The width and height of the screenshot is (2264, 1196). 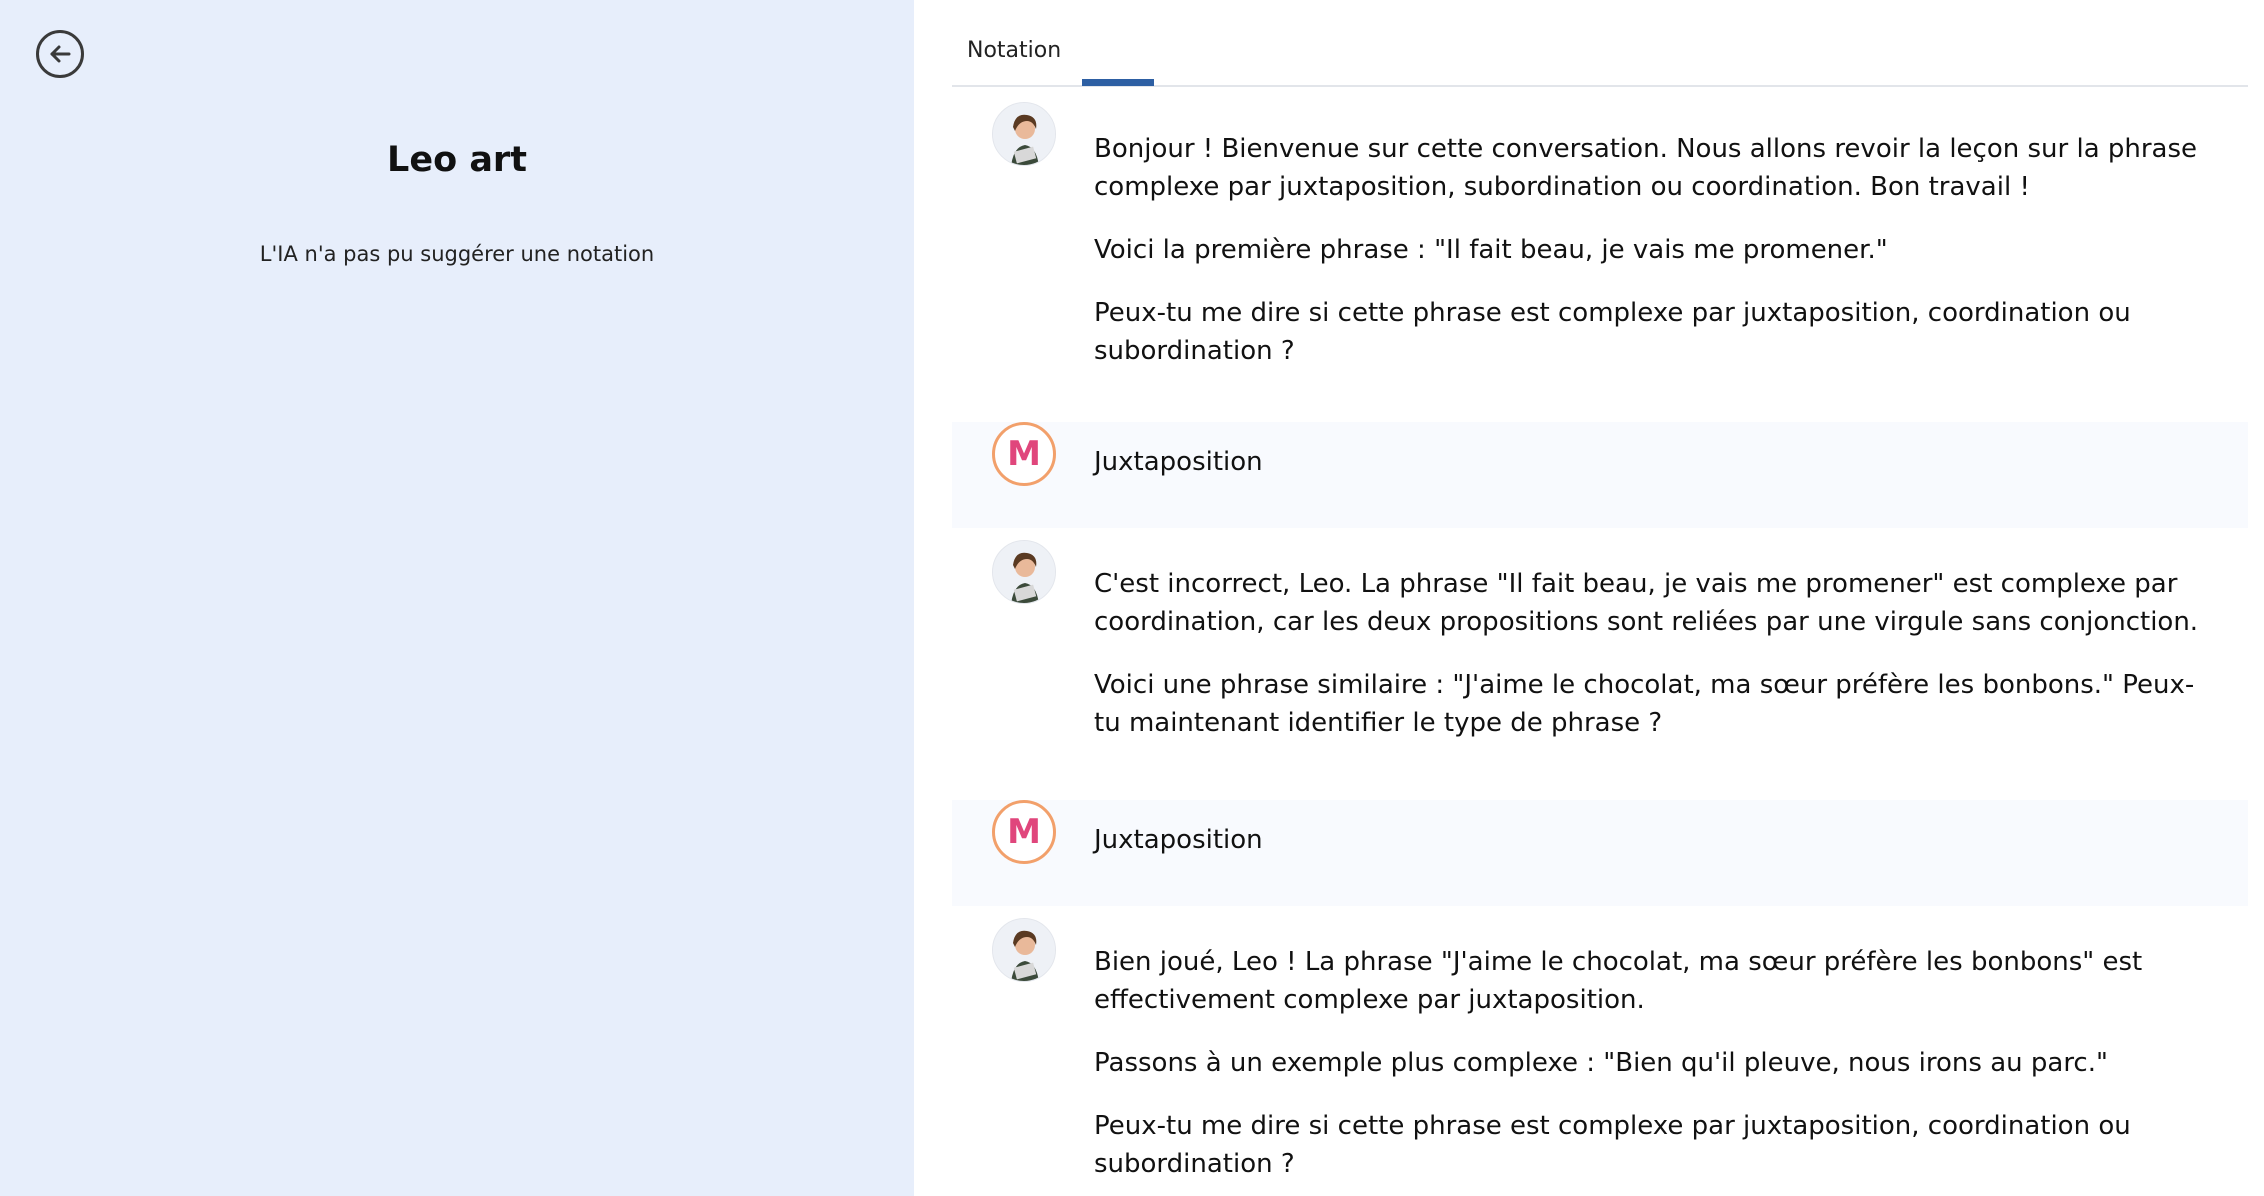 I want to click on tab-notation: Notation, so click(x=1014, y=50).